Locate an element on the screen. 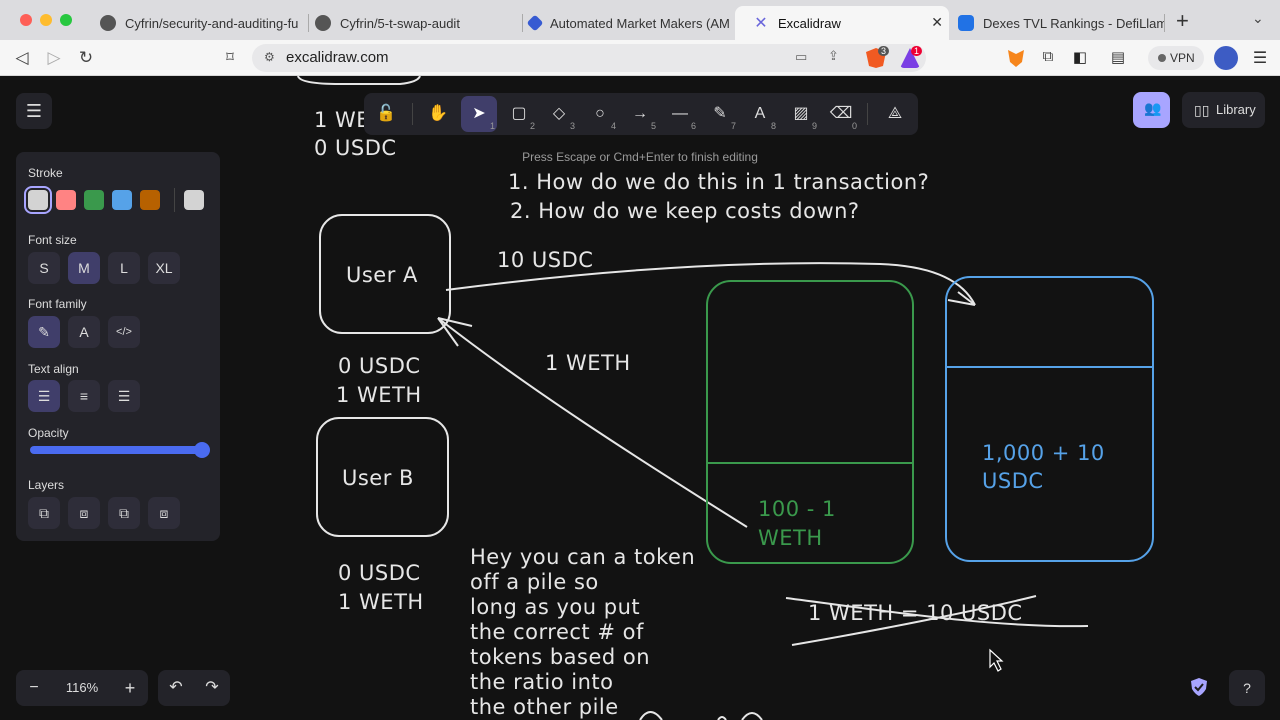 The height and width of the screenshot is (720, 1280). tab-cyfrin-tswap: Cyfrin/5-t-swap-audit is located at coordinates (409, 23).